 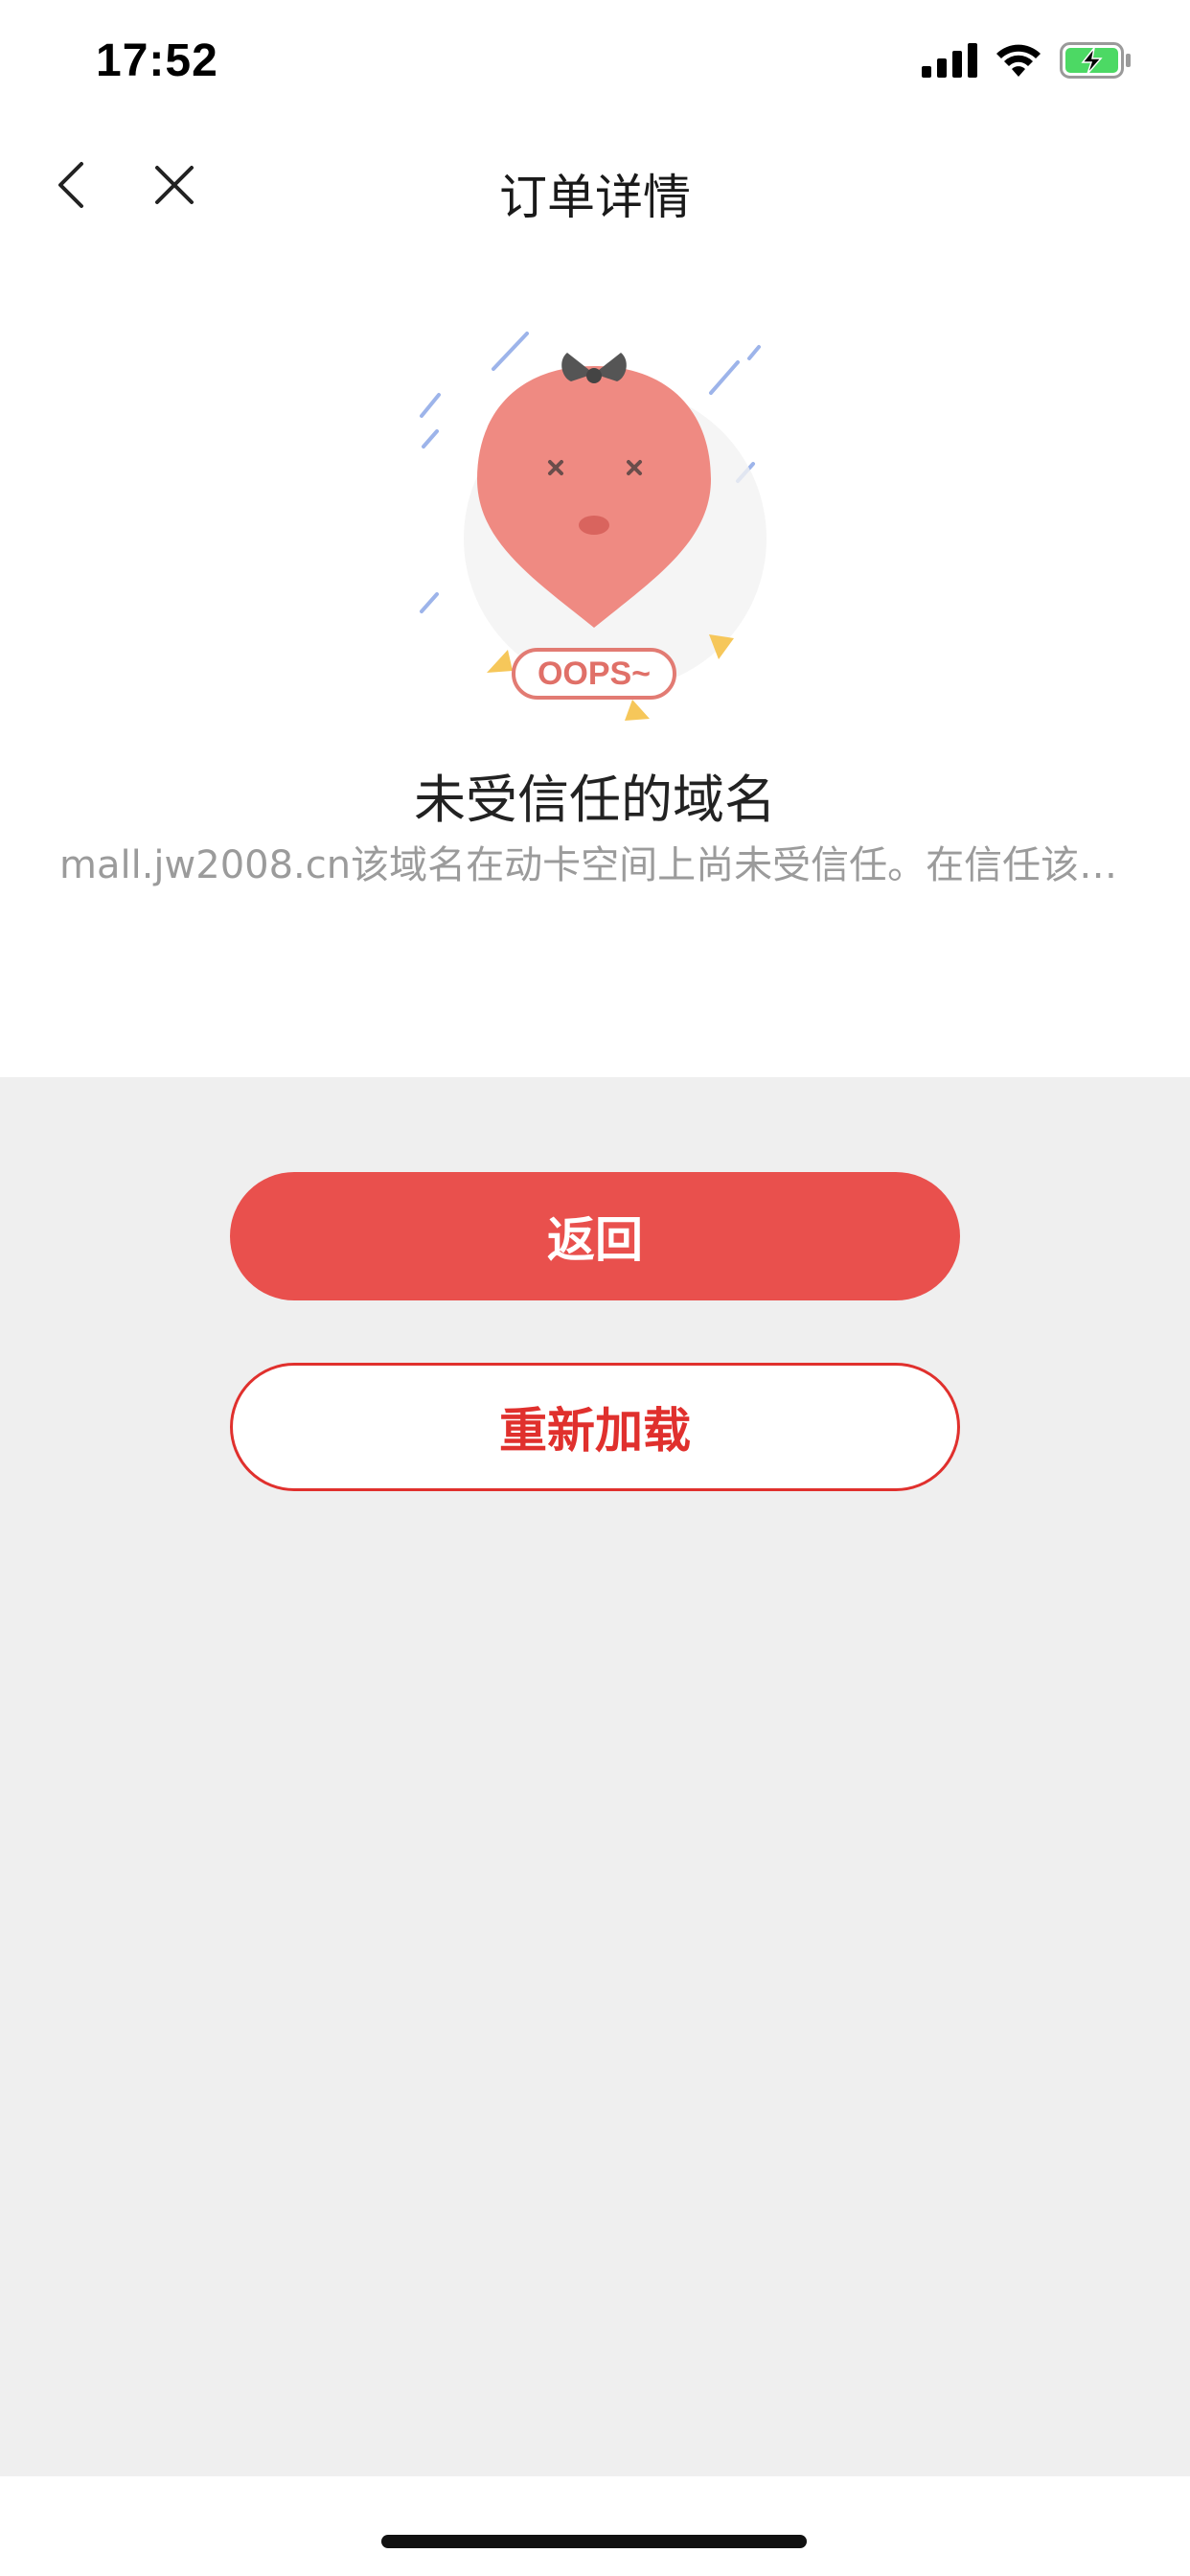 What do you see at coordinates (950, 62) in the screenshot?
I see `signal-icon` at bounding box center [950, 62].